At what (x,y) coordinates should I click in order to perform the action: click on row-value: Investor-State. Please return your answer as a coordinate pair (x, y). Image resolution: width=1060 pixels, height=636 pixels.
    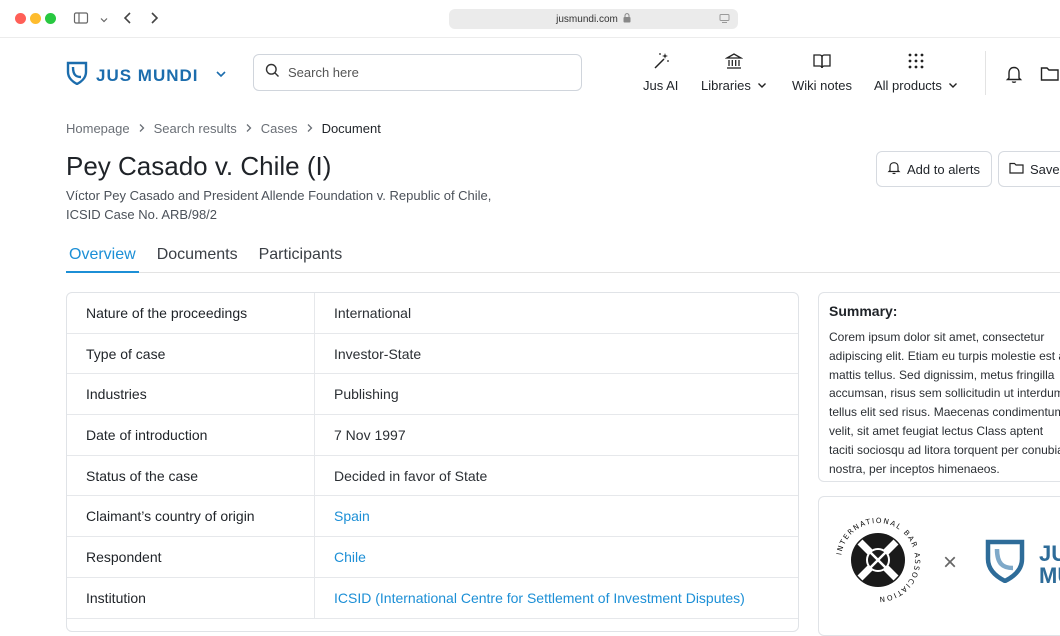
    Looking at the image, I should click on (378, 353).